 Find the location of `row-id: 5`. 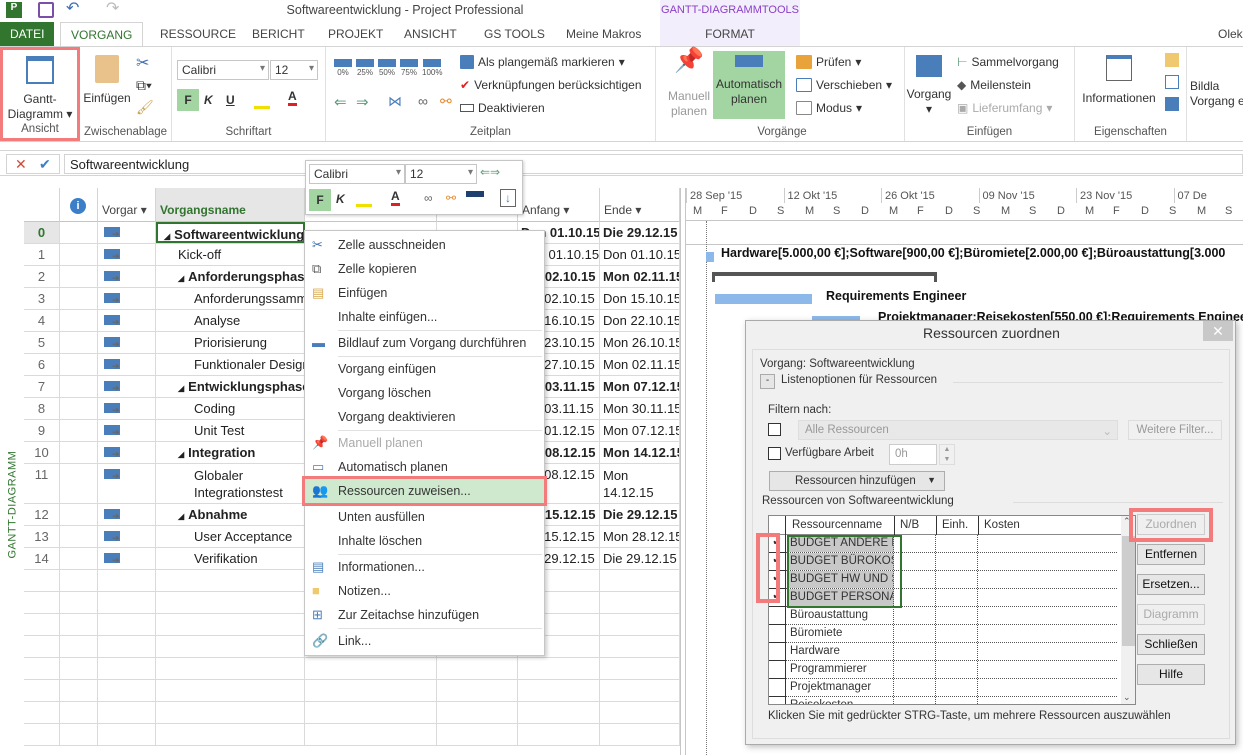

row-id: 5 is located at coordinates (42, 342).